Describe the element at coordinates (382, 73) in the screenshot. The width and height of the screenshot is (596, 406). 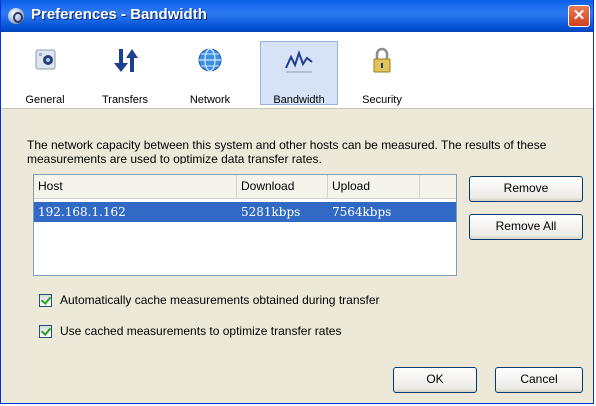
I see `tab-security: Security` at that location.